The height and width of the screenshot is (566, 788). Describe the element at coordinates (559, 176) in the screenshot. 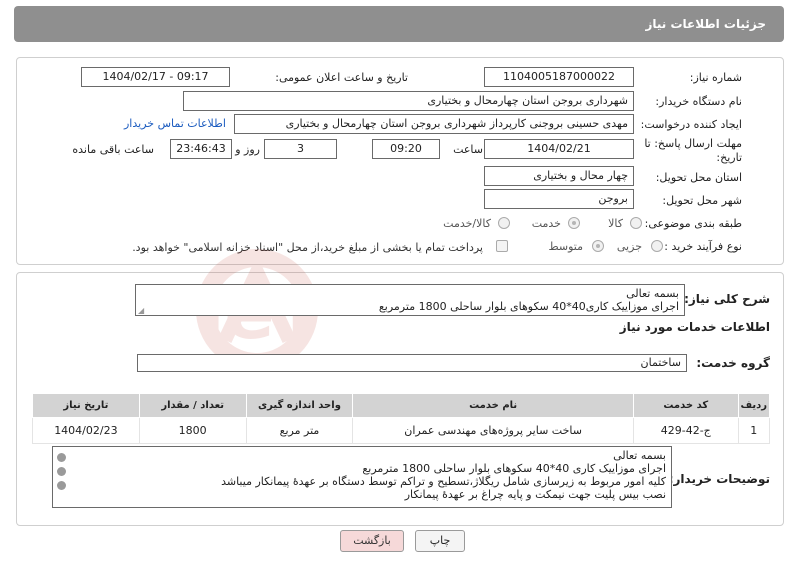

I see `province-field: چهار محال و بختیاری` at that location.